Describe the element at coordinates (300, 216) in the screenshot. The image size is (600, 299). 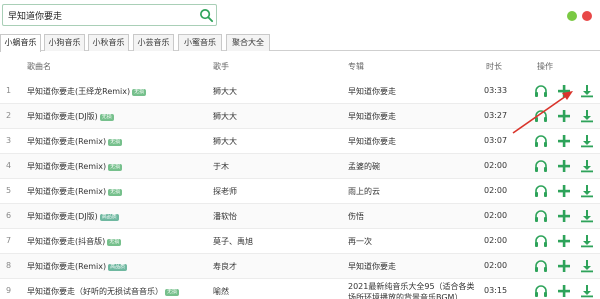
I see `table-row: 6 早知道你要走(DJ版) 高品质 潘软怡 伤悟 02:00` at that location.